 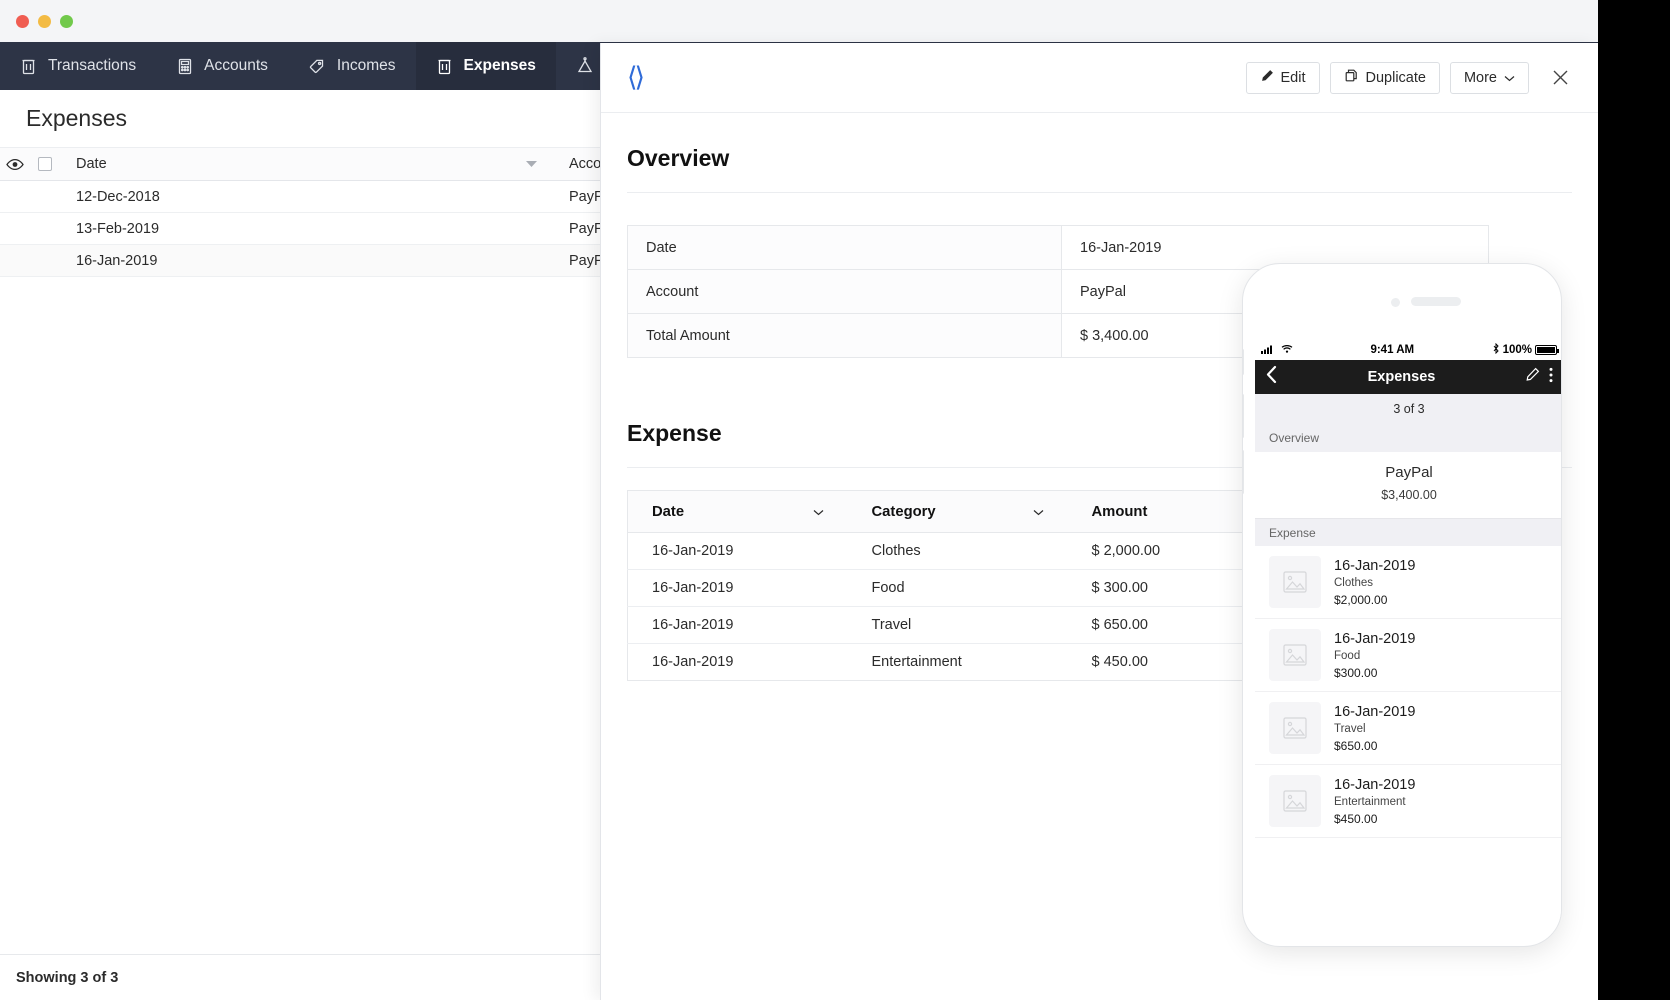 I want to click on battery-icon, so click(x=1547, y=350).